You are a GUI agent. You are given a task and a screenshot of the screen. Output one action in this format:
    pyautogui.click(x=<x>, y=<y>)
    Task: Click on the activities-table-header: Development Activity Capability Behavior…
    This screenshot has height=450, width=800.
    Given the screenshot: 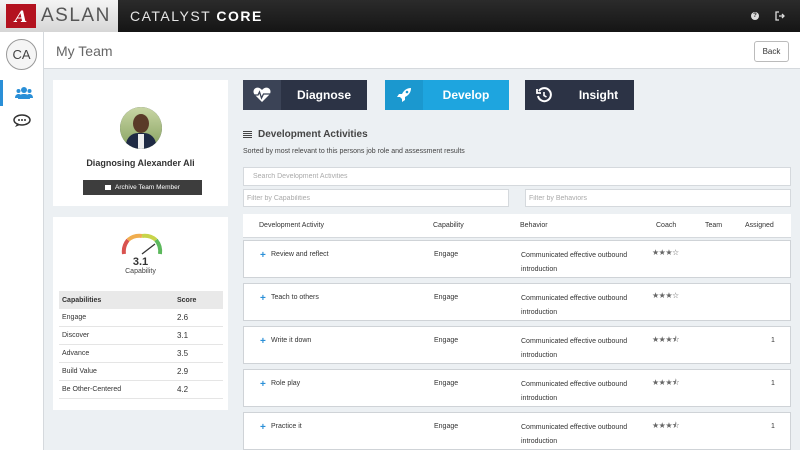 What is the action you would take?
    pyautogui.click(x=517, y=226)
    